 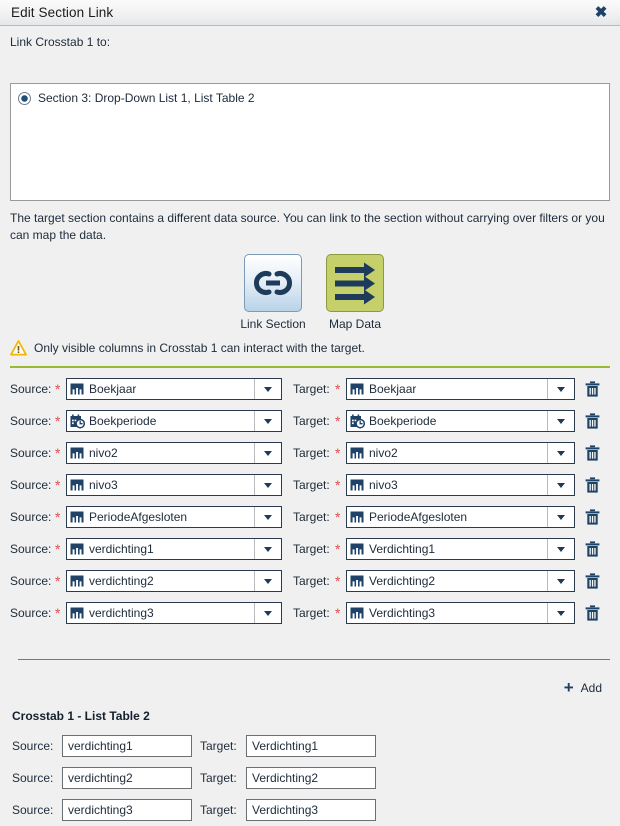 What do you see at coordinates (460, 581) in the screenshot?
I see `tgt-field-dropdown: Verdichting2` at bounding box center [460, 581].